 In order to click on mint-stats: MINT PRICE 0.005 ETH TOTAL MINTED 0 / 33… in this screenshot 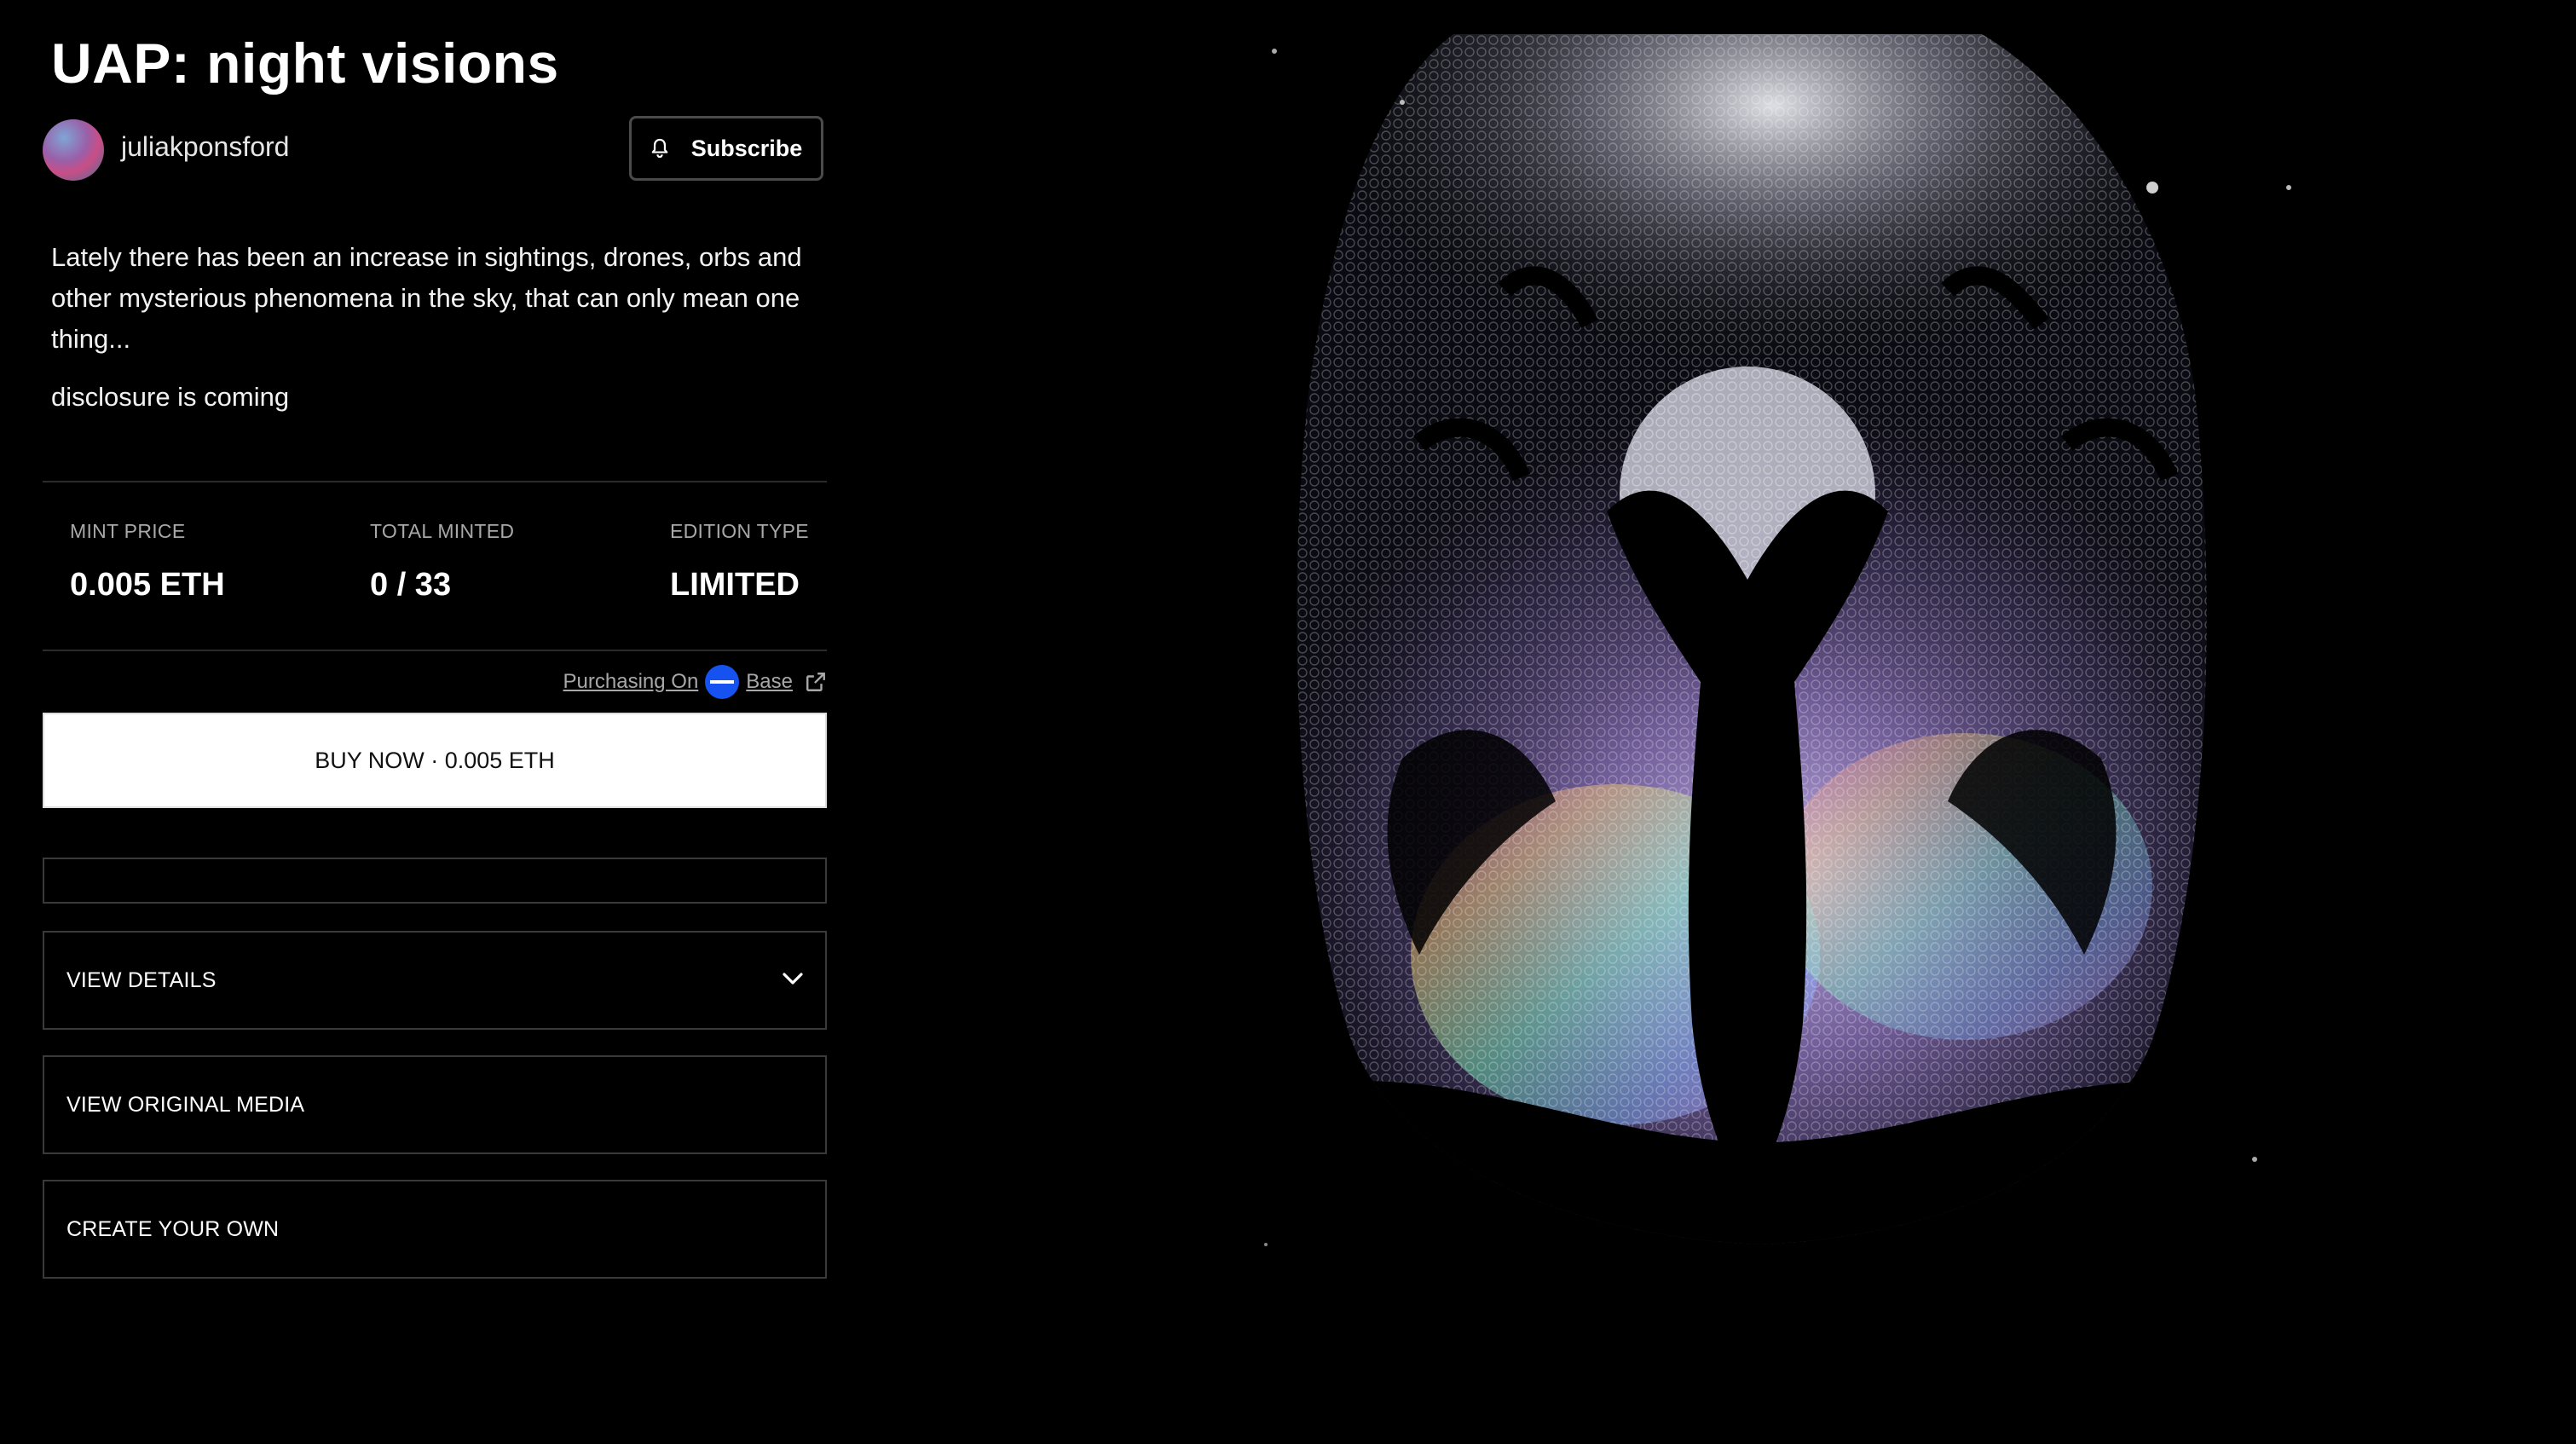, I will do `click(435, 571)`.